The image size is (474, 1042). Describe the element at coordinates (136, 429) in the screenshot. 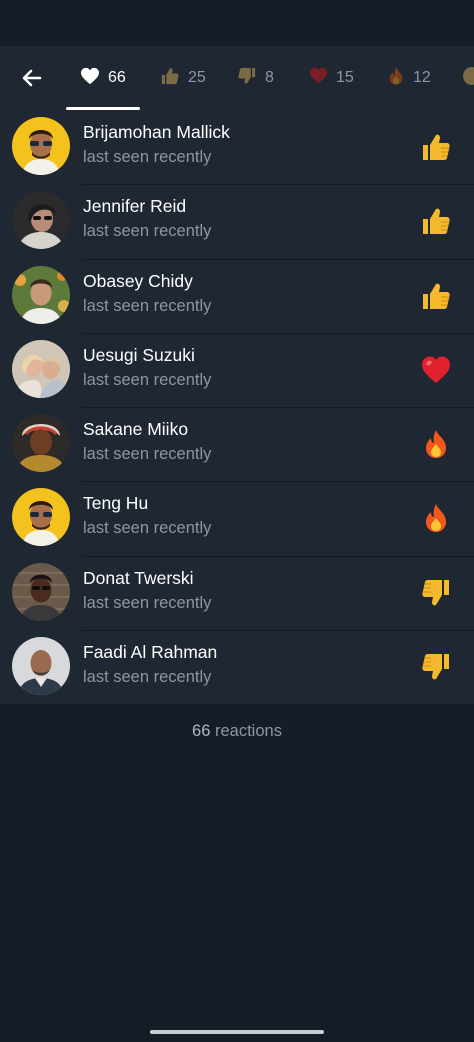

I see `user-name: Sakane Miiko` at that location.